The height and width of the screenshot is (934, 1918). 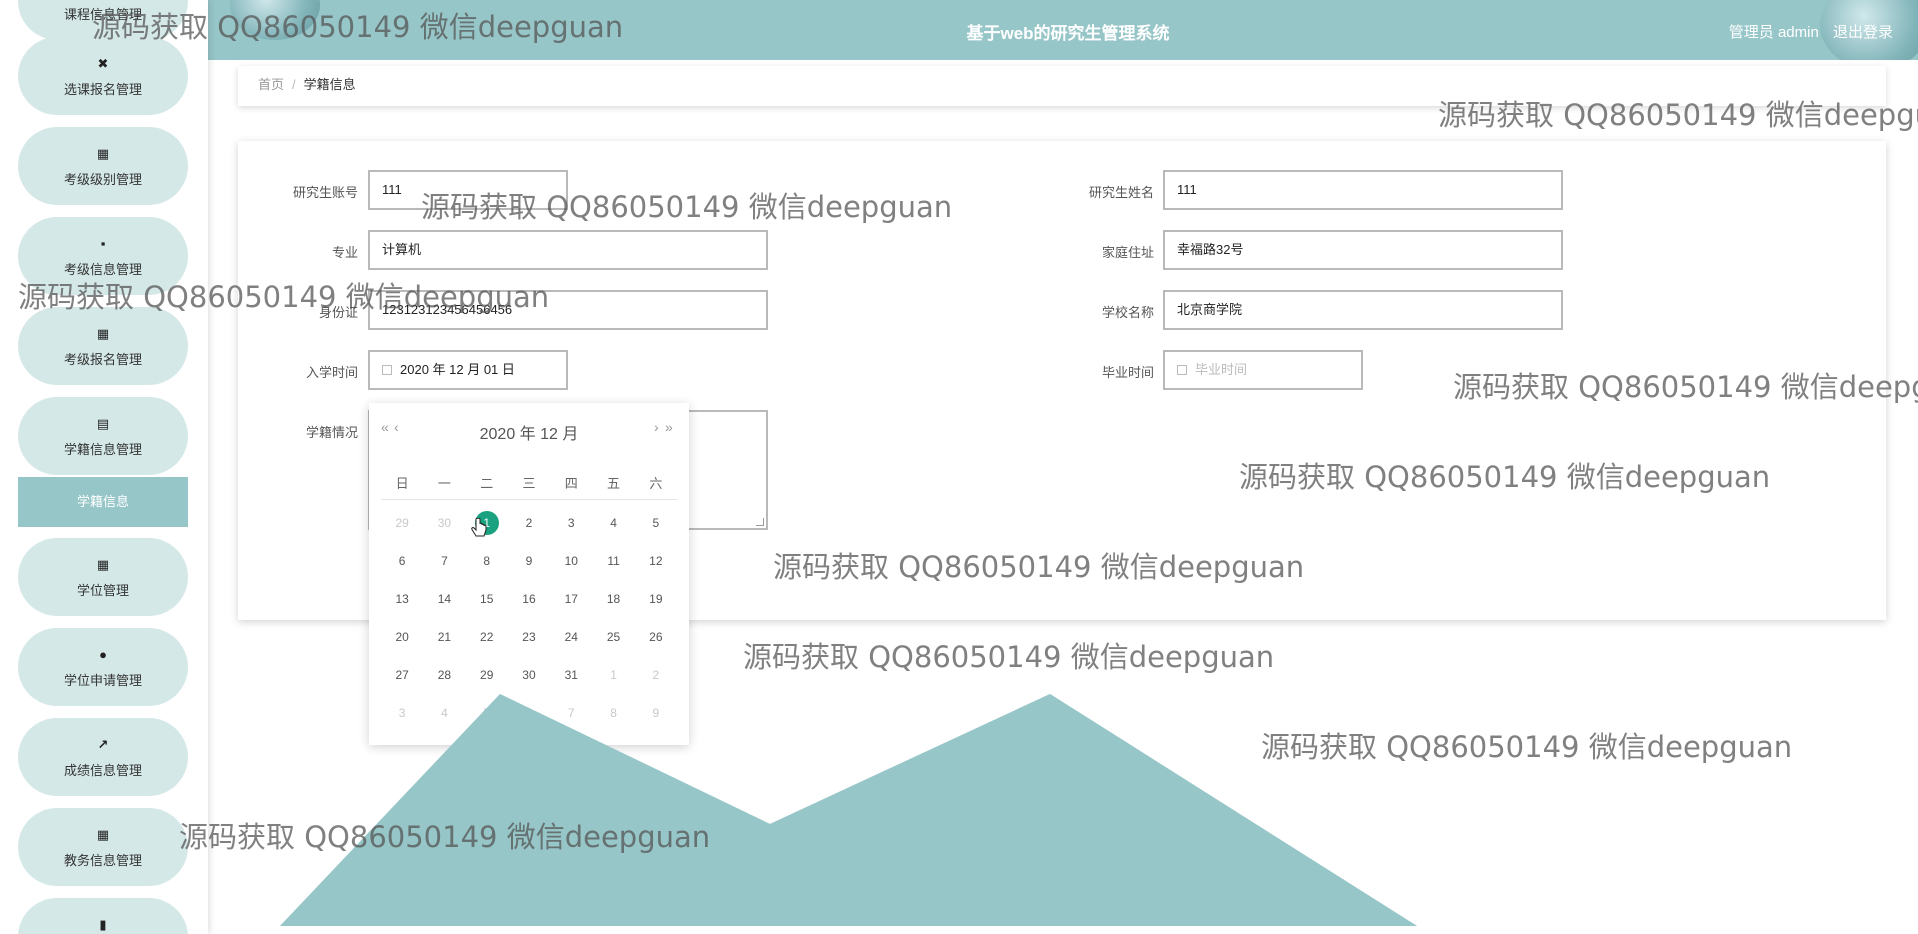 I want to click on weekday: 五, so click(x=614, y=483).